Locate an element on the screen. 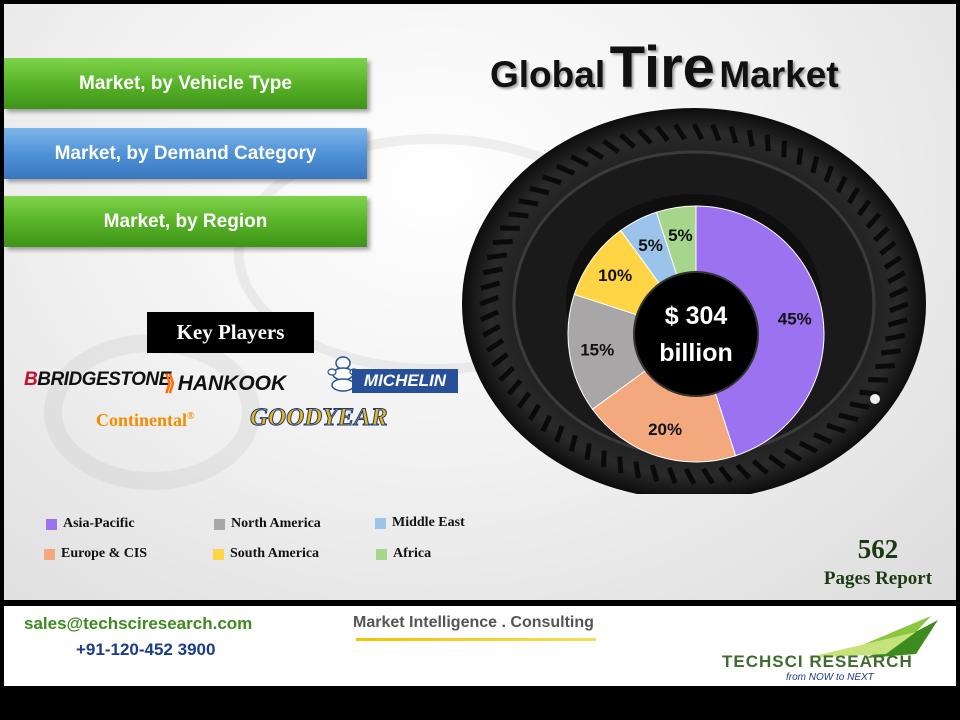 This screenshot has width=960, height=720. legend-item: North America is located at coordinates (267, 524).